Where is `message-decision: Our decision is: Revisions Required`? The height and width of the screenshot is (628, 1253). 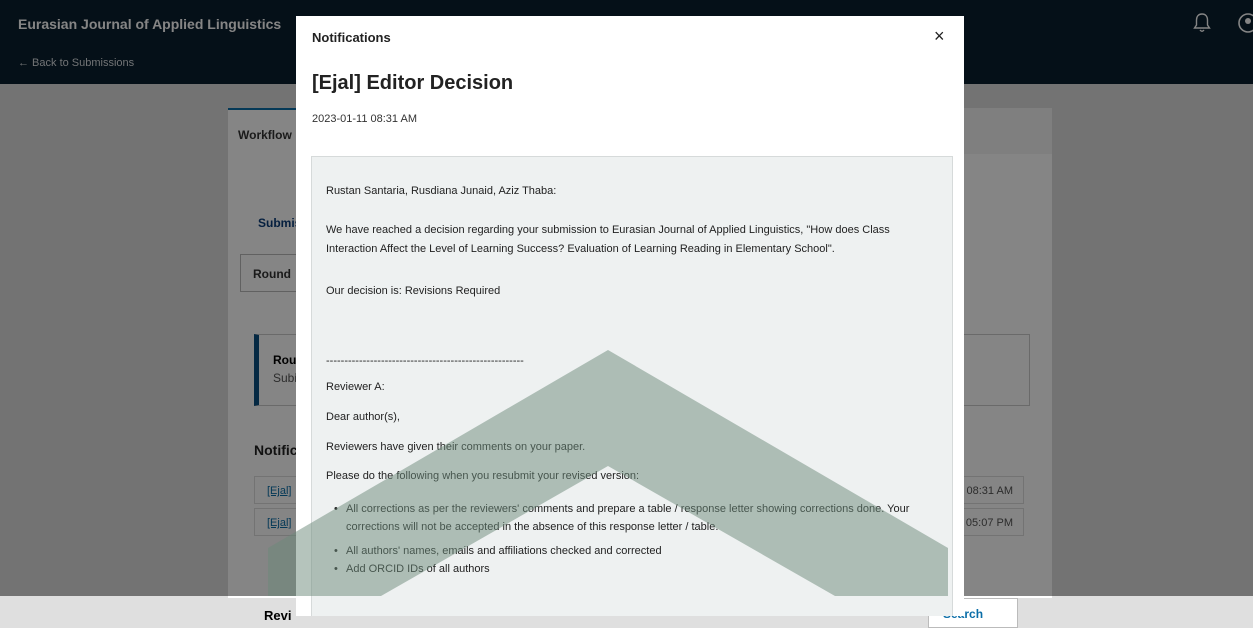 message-decision: Our decision is: Revisions Required is located at coordinates (413, 291).